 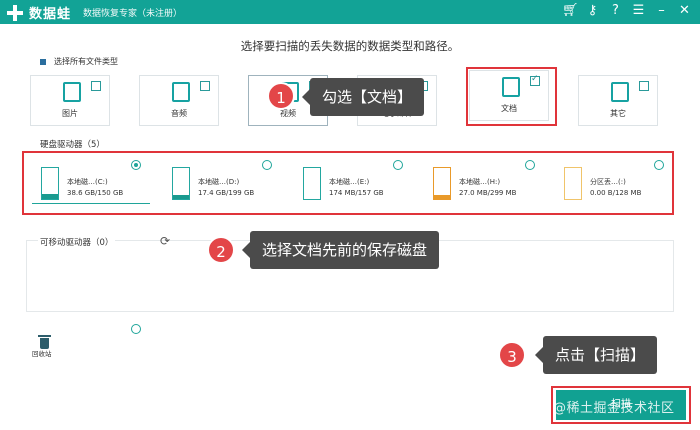 What do you see at coordinates (350, 12) in the screenshot?
I see `title-bar: 数据蛙 数据恢复专家（未注册） 🛒︎ ⚷ ? ☰ – ✕` at bounding box center [350, 12].